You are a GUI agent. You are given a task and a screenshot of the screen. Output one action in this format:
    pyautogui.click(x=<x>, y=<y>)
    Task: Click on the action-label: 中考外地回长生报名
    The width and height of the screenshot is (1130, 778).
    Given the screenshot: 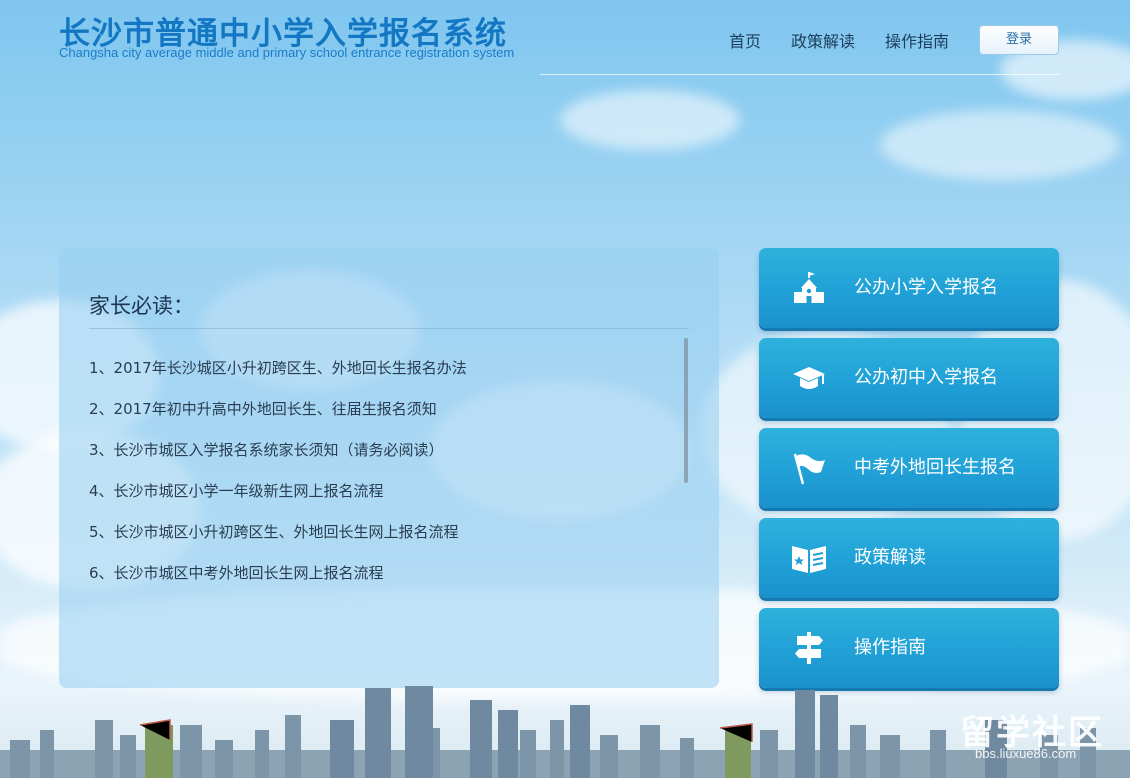 What is the action you would take?
    pyautogui.click(x=935, y=467)
    